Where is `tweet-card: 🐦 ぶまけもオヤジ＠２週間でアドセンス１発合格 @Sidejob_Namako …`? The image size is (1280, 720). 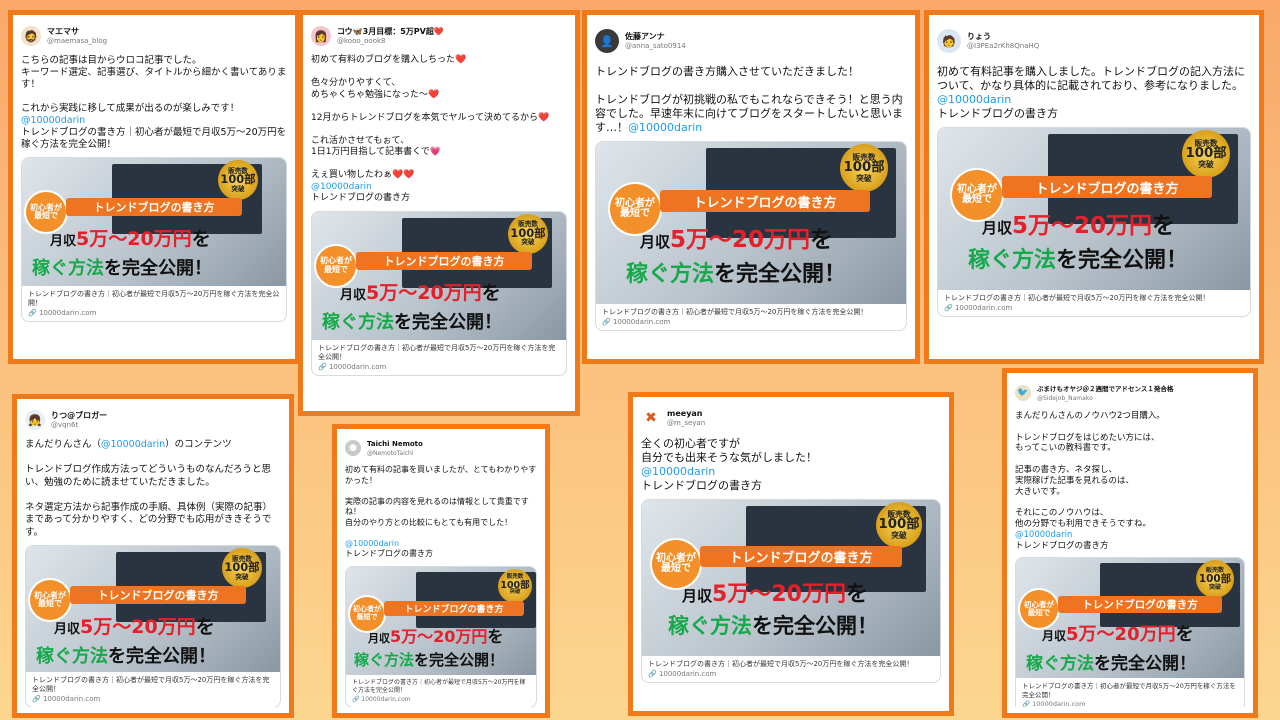
tweet-card: 🐦 ぶまけもオヤジ＠２週間でアドセンス１発合格 @Sidejob_Namako … is located at coordinates (1130, 543).